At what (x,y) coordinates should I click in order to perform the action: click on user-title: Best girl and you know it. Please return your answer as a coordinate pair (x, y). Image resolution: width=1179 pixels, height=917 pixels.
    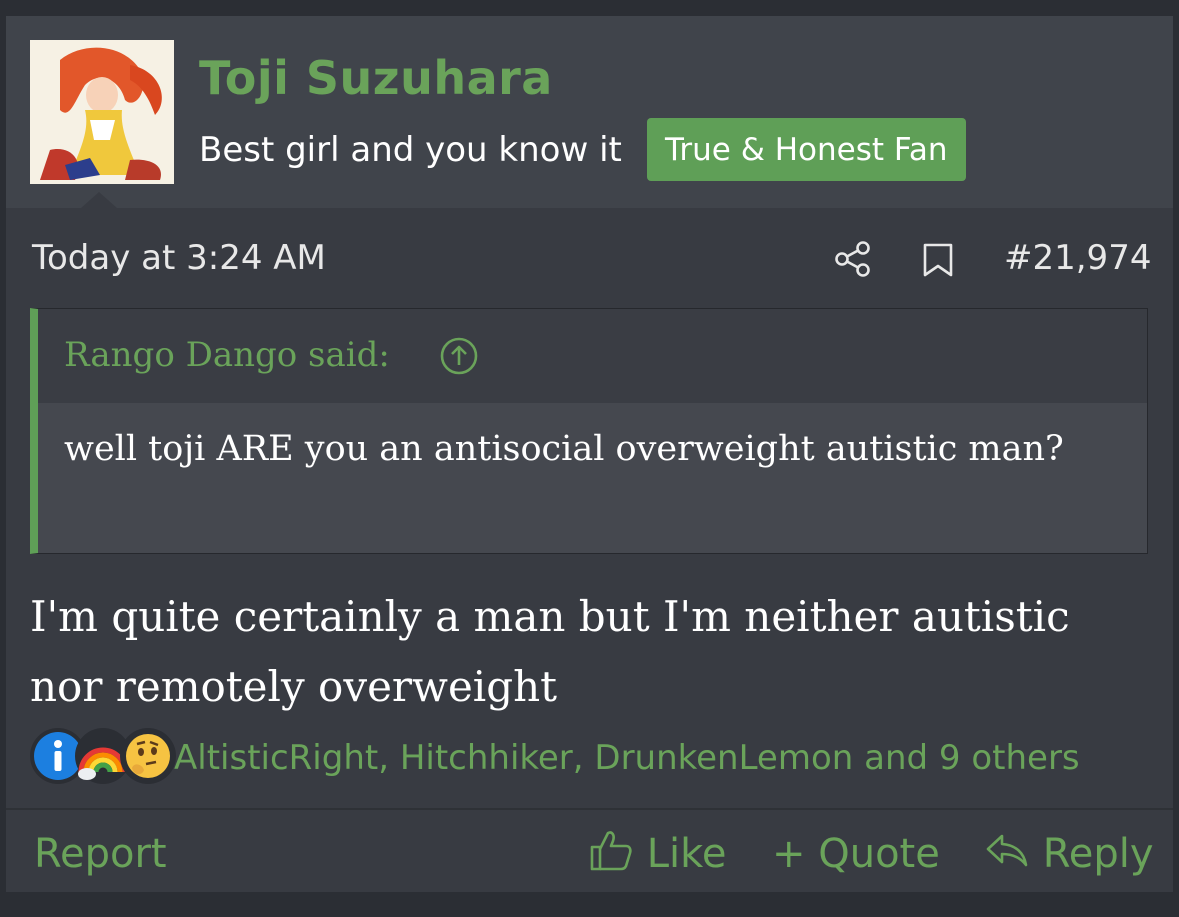
    Looking at the image, I should click on (410, 150).